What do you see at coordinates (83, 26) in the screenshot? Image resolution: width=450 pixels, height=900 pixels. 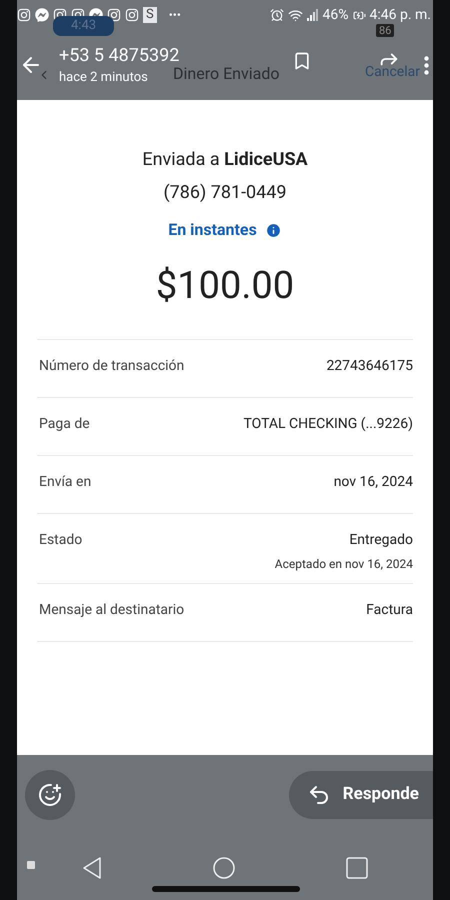 I see `underlying-time: 4:43` at bounding box center [83, 26].